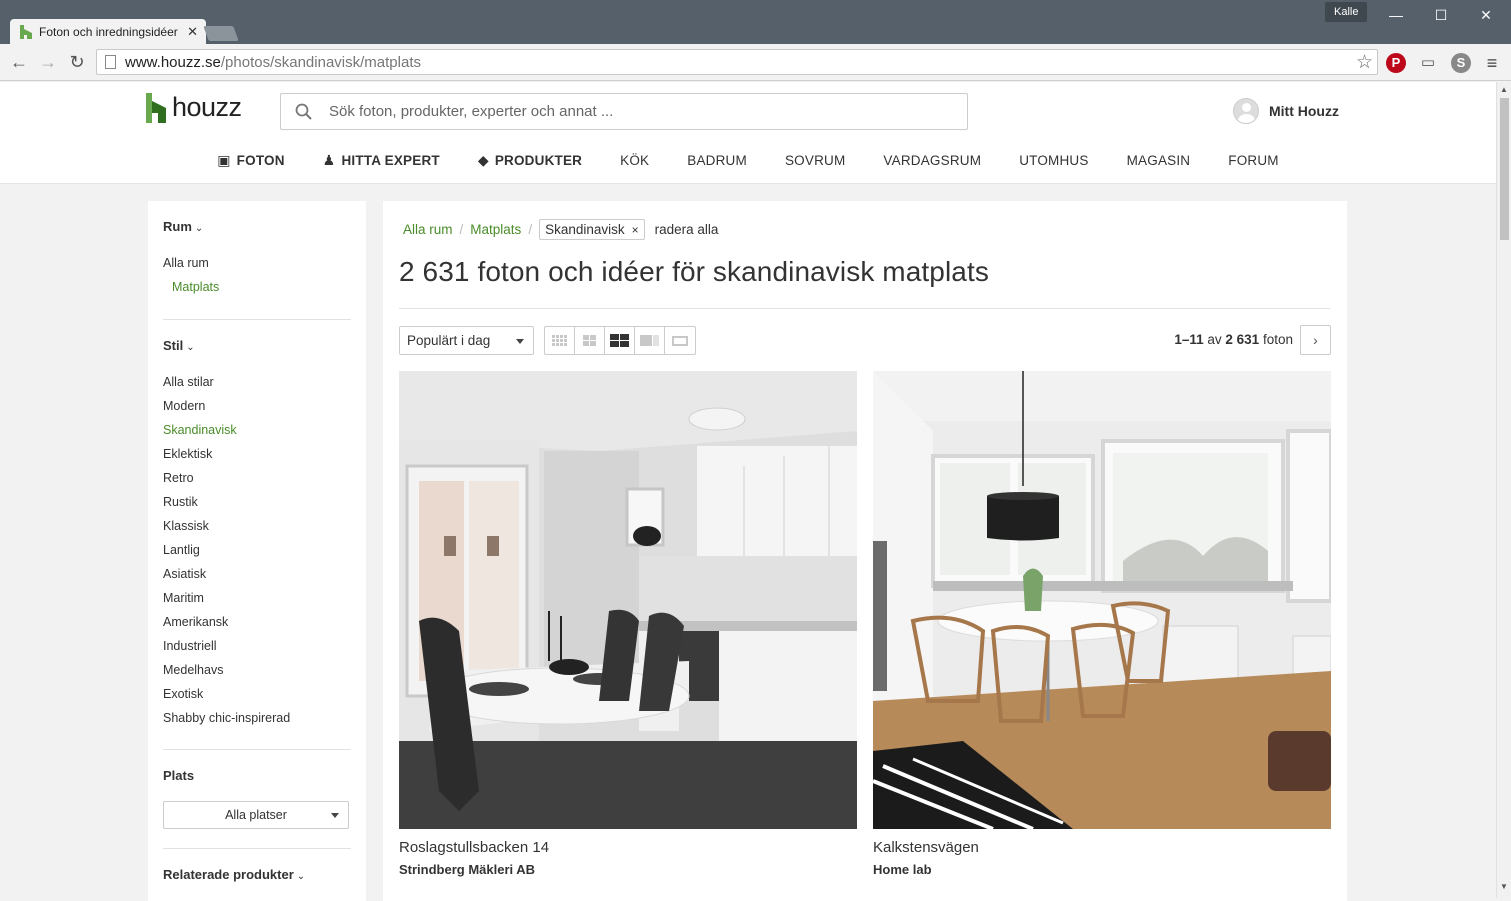 The height and width of the screenshot is (901, 1511). Describe the element at coordinates (1396, 15) in the screenshot. I see `minimize-button: —` at that location.